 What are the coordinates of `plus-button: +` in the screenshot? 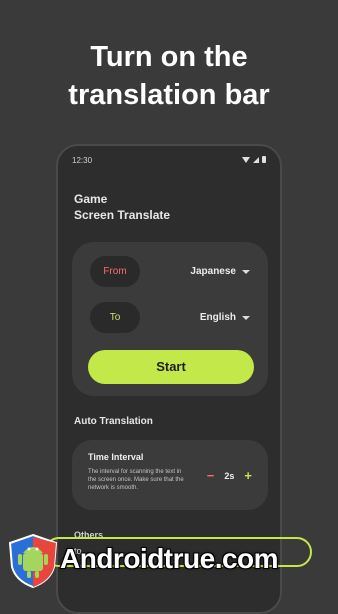 It's located at (248, 475).